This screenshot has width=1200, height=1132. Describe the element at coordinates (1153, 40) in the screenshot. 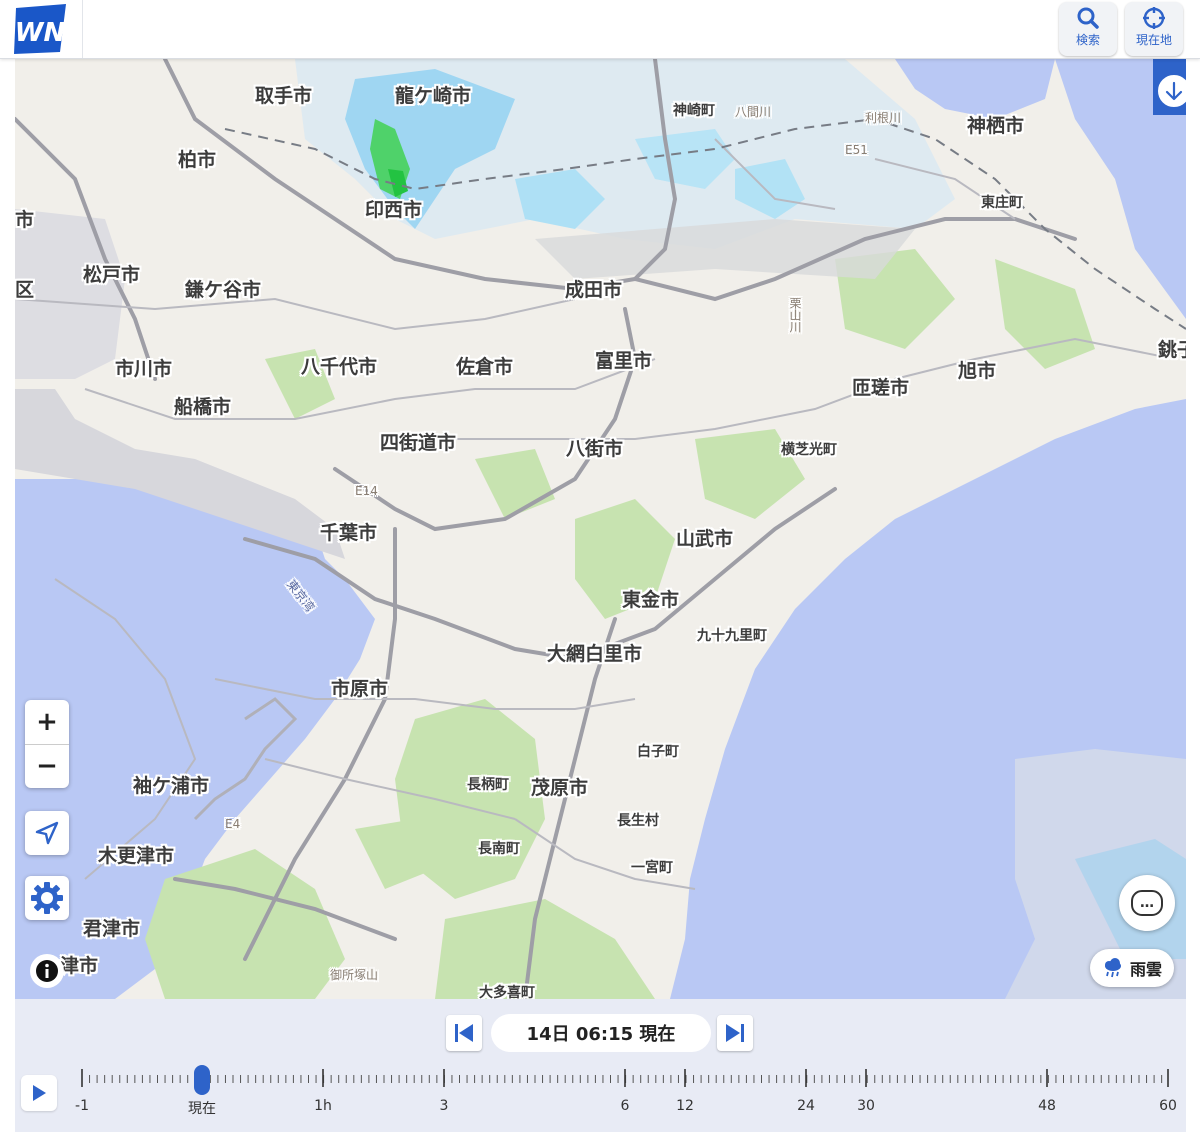

I see `current-location-label: 現在地` at that location.